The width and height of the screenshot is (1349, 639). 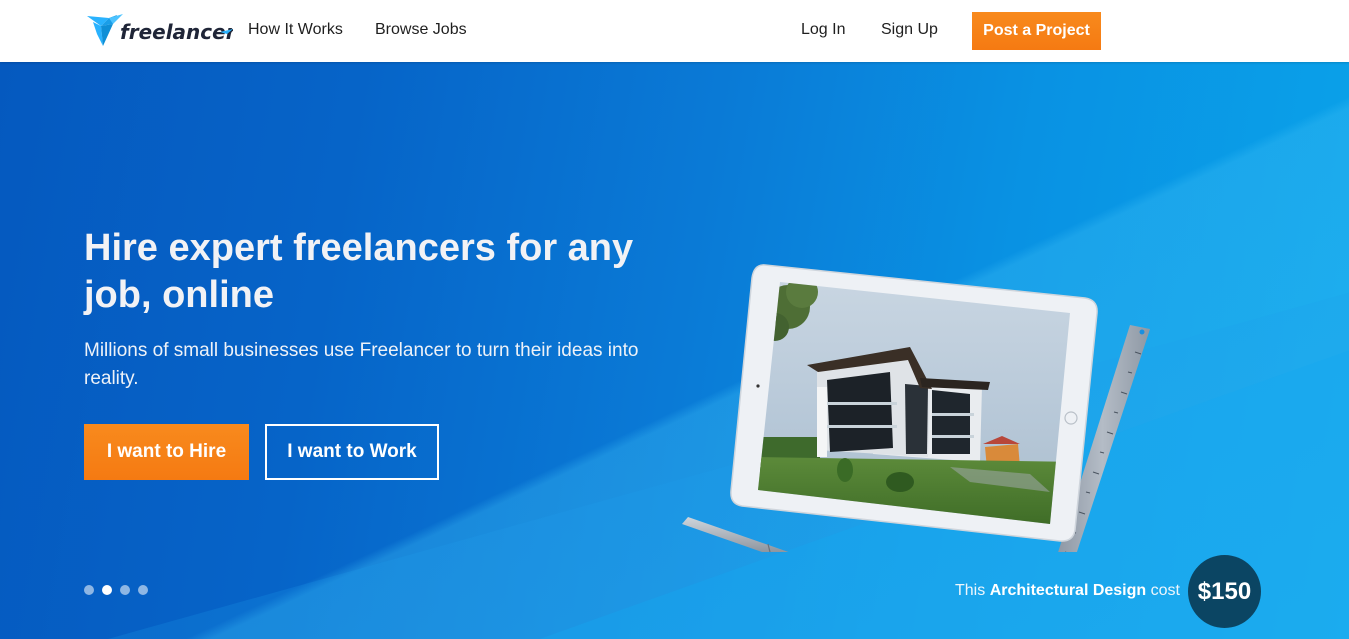 What do you see at coordinates (909, 30) in the screenshot?
I see `nav-sign-up: Sign Up` at bounding box center [909, 30].